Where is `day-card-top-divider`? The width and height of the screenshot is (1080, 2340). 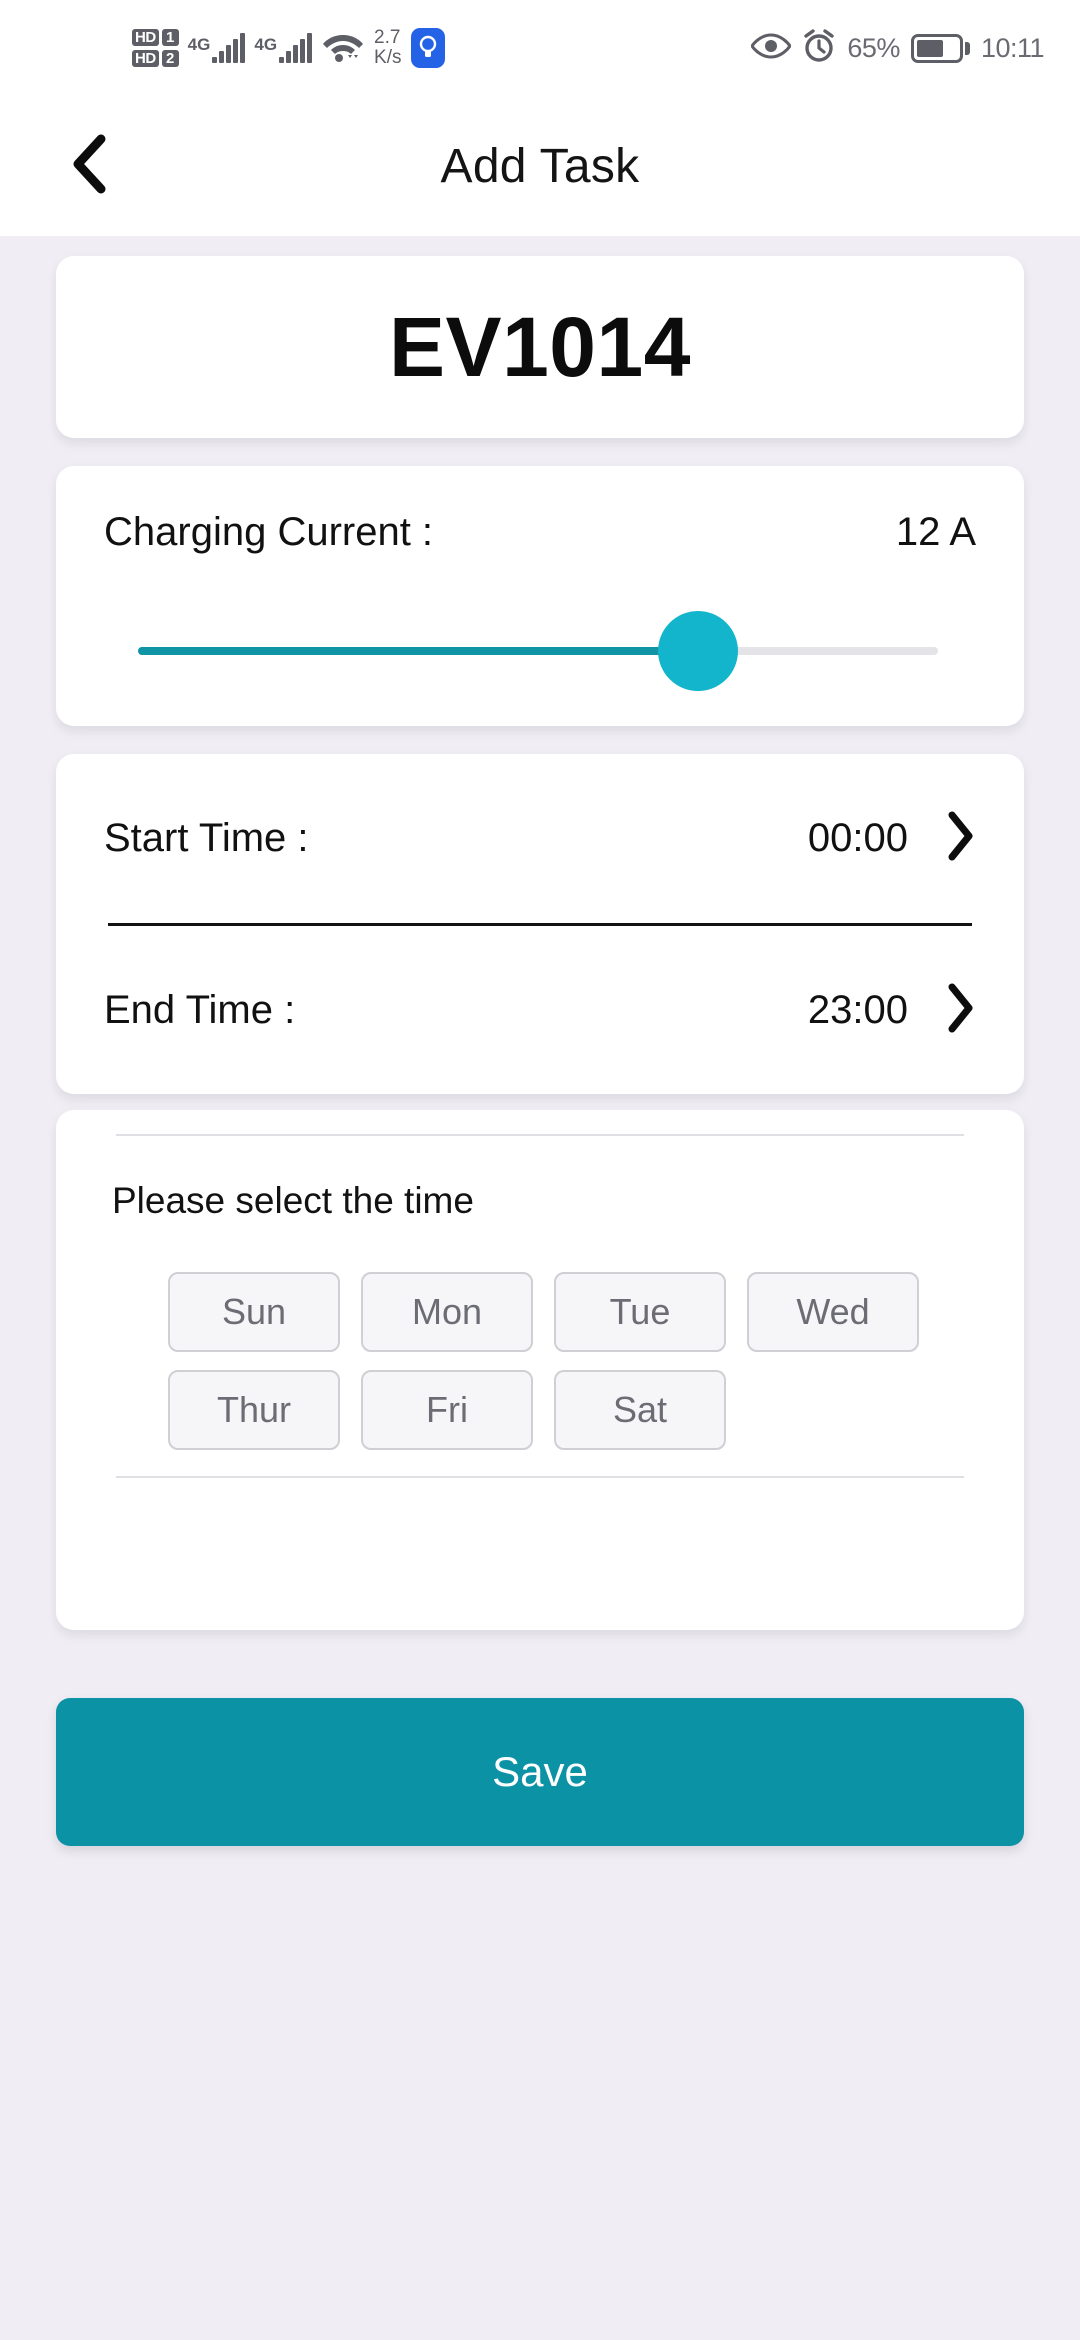 day-card-top-divider is located at coordinates (540, 1135).